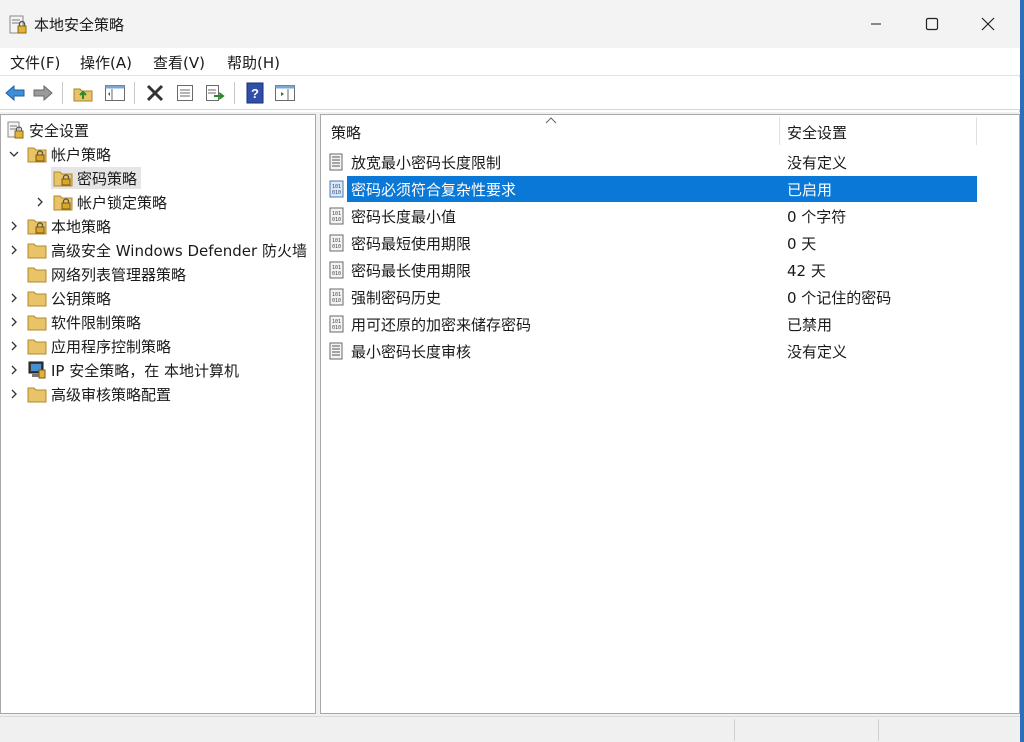 This screenshot has height=742, width=1024. Describe the element at coordinates (434, 190) in the screenshot. I see `policy-name: 密码必须符合复杂性要求` at that location.